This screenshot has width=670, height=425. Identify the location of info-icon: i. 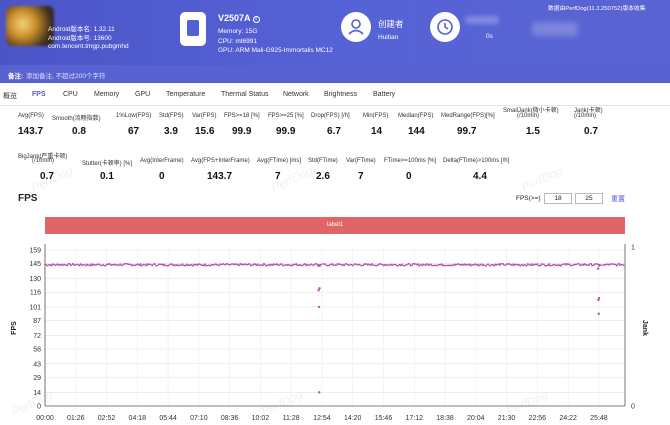
(256, 19).